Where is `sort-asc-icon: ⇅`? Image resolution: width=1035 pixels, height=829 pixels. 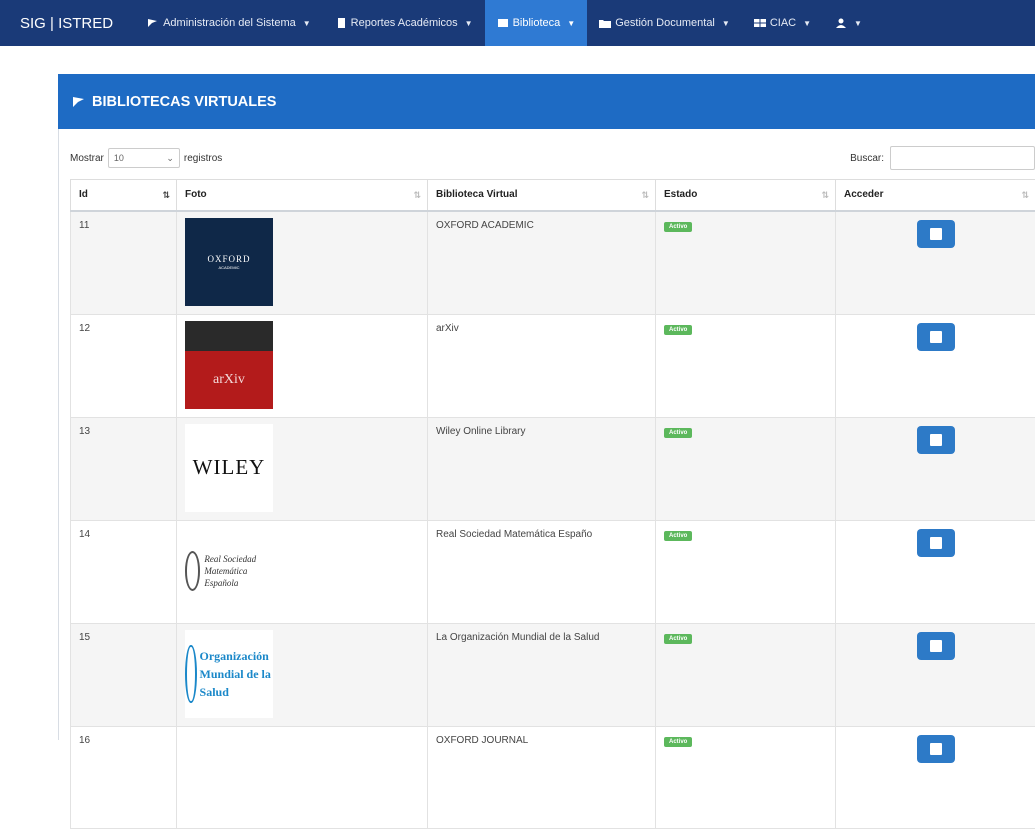 sort-asc-icon: ⇅ is located at coordinates (166, 195).